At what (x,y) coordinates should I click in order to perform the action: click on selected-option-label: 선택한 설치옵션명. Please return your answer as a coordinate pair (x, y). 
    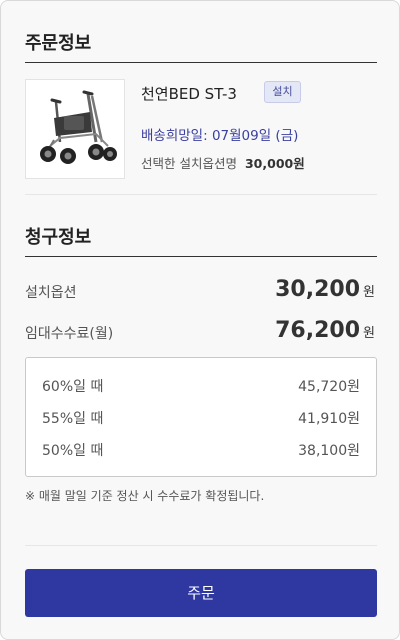
    Looking at the image, I should click on (189, 163).